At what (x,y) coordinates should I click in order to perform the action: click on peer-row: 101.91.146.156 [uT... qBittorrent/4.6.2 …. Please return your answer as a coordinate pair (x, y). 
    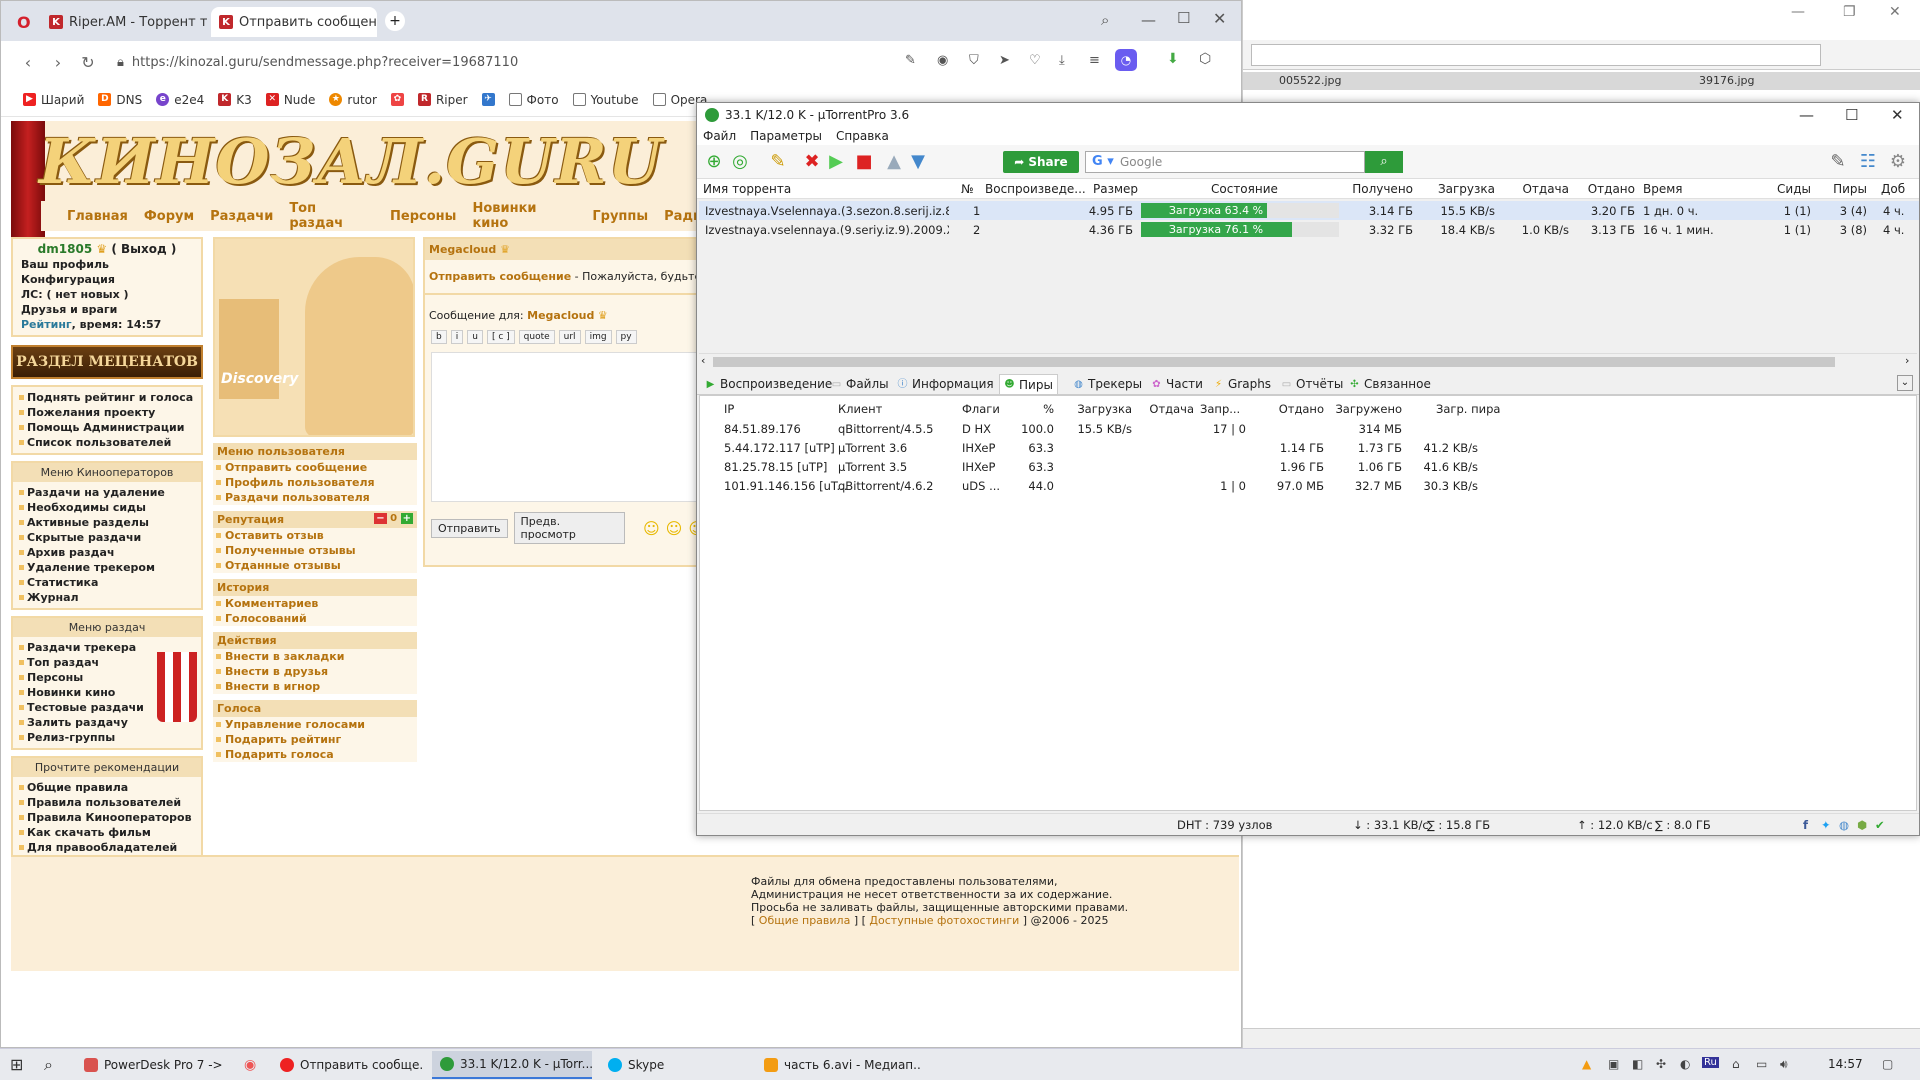
    Looking at the image, I should click on (1308, 486).